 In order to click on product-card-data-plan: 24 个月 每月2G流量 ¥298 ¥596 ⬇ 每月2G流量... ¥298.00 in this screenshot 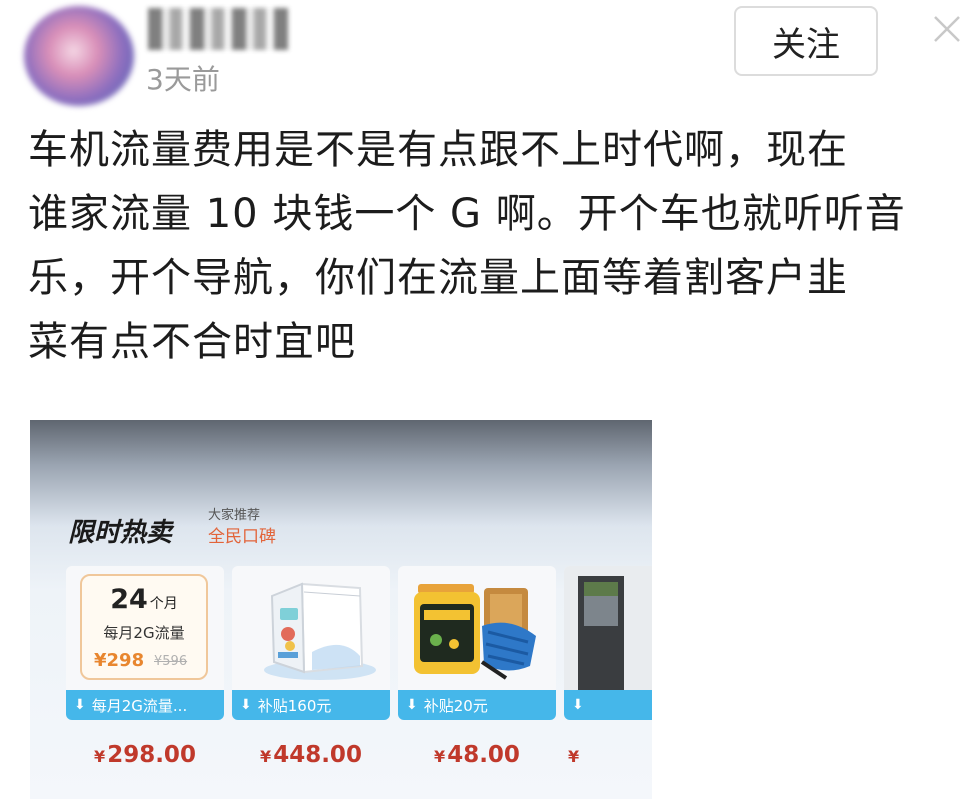, I will do `click(145, 682)`.